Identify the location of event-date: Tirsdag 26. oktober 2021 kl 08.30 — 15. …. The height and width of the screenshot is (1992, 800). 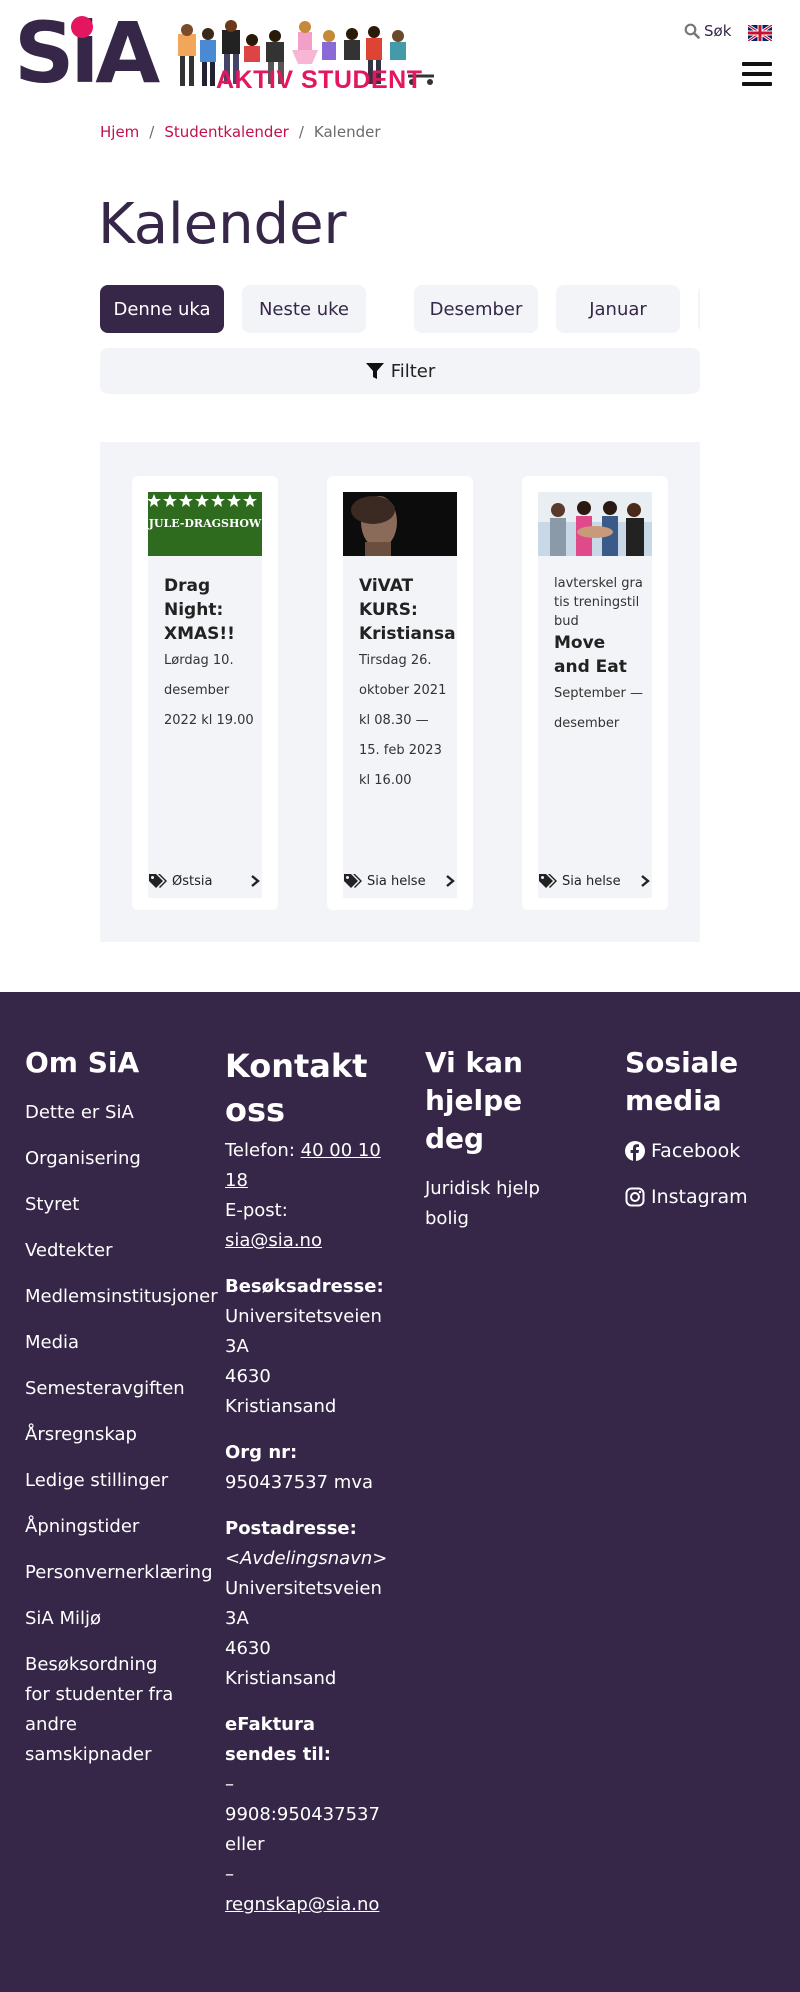
(403, 720).